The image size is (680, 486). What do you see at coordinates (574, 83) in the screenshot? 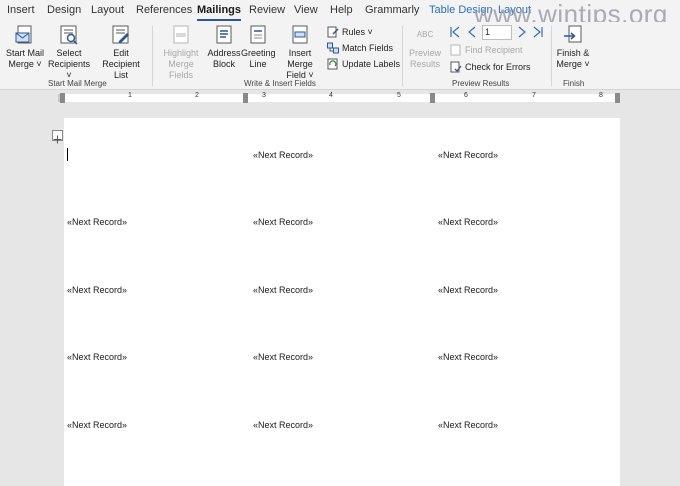
I see `group-label-finish: Finish` at bounding box center [574, 83].